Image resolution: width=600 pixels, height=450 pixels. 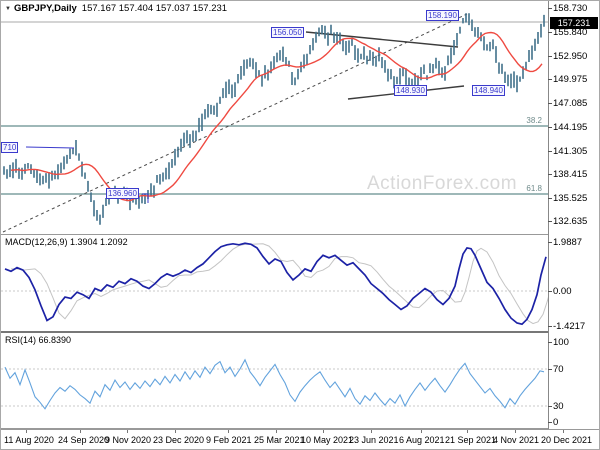 I want to click on rsi-axis-label: 70, so click(x=558, y=369).